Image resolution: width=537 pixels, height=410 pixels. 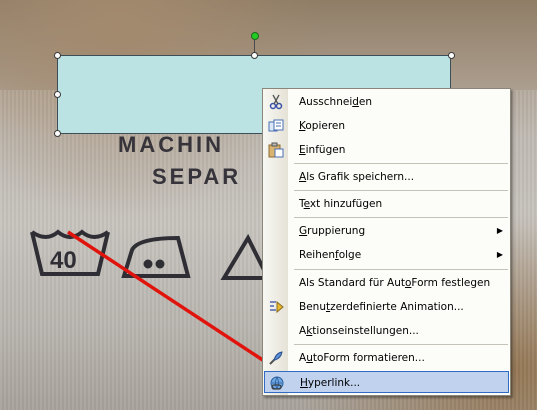 I want to click on menu-item-paste: Einfügen, so click(x=386, y=150).